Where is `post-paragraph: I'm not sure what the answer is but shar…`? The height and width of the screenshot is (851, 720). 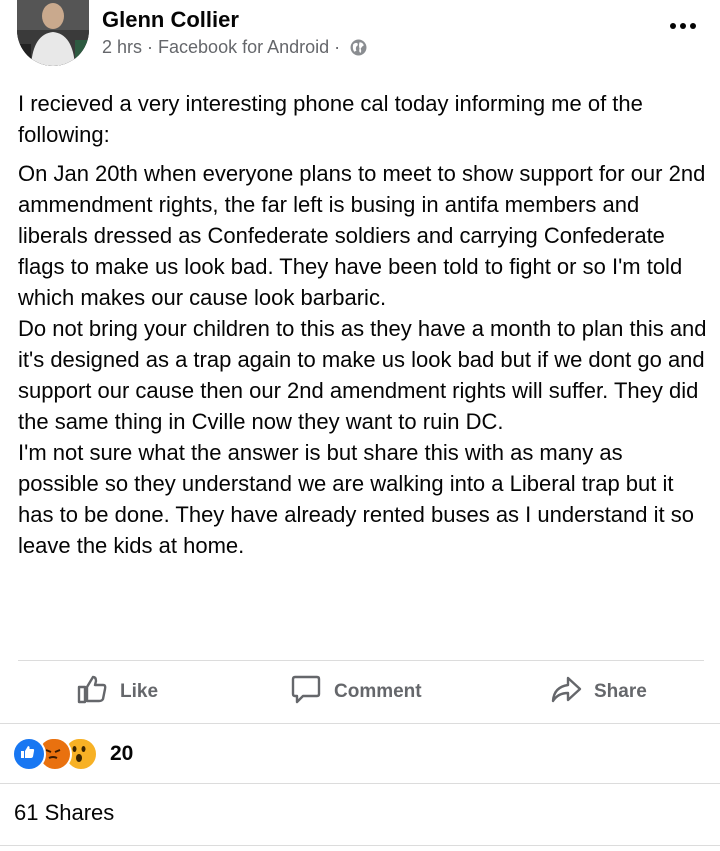 post-paragraph: I'm not sure what the answer is but shar… is located at coordinates (356, 499).